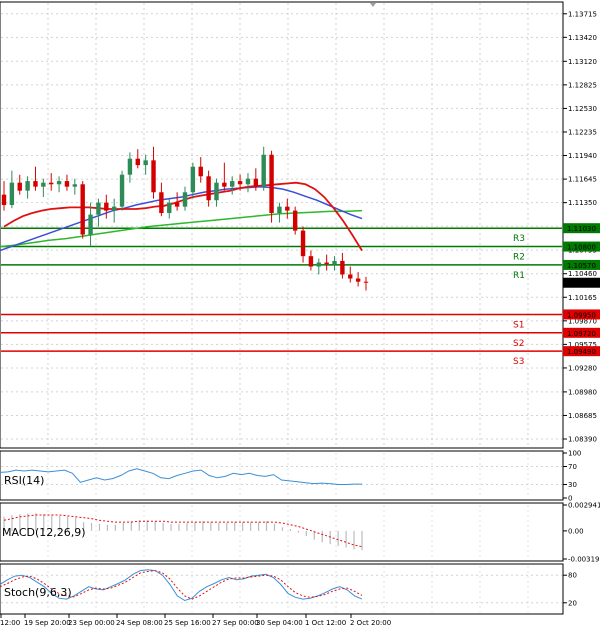 This screenshot has width=600, height=631. Describe the element at coordinates (518, 362) in the screenshot. I see `level-name-s3: S3` at that location.